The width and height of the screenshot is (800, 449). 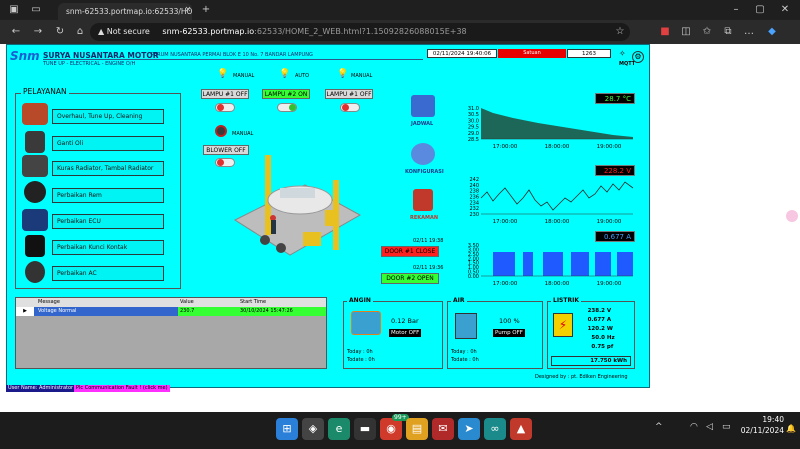 I want to click on browser-menu-icon: ▣, so click(x=14, y=10).